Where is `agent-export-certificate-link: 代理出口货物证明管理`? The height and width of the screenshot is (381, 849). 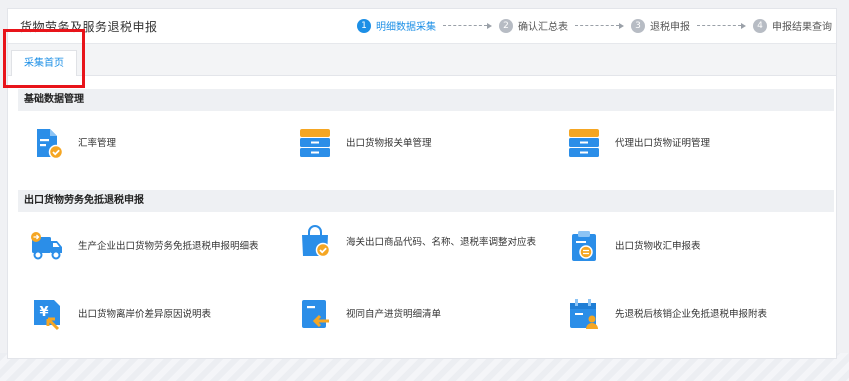 agent-export-certificate-link: 代理出口货物证明管理 is located at coordinates (638, 143).